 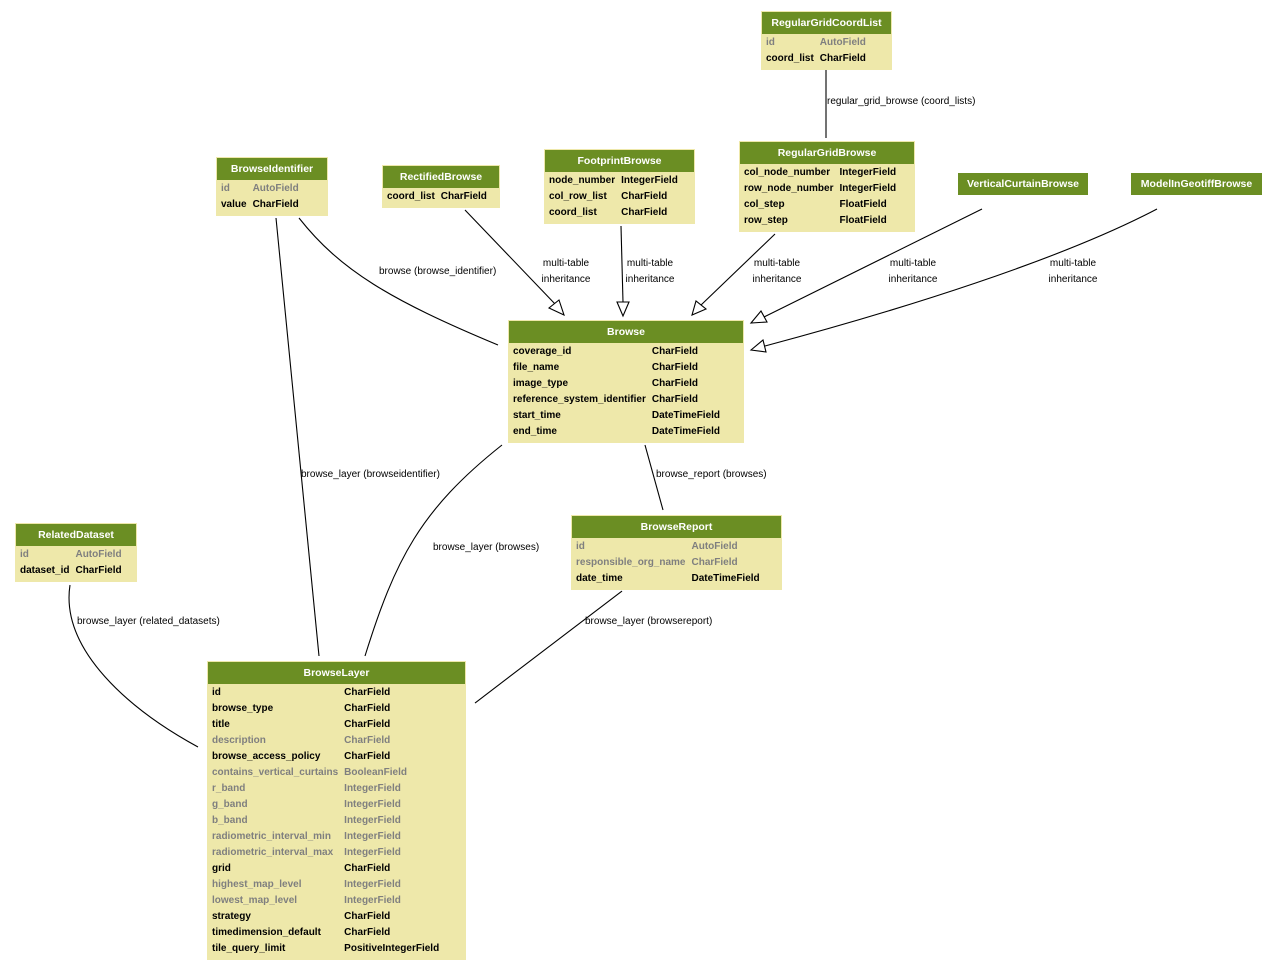 I want to click on field-name: b_band, so click(x=230, y=820).